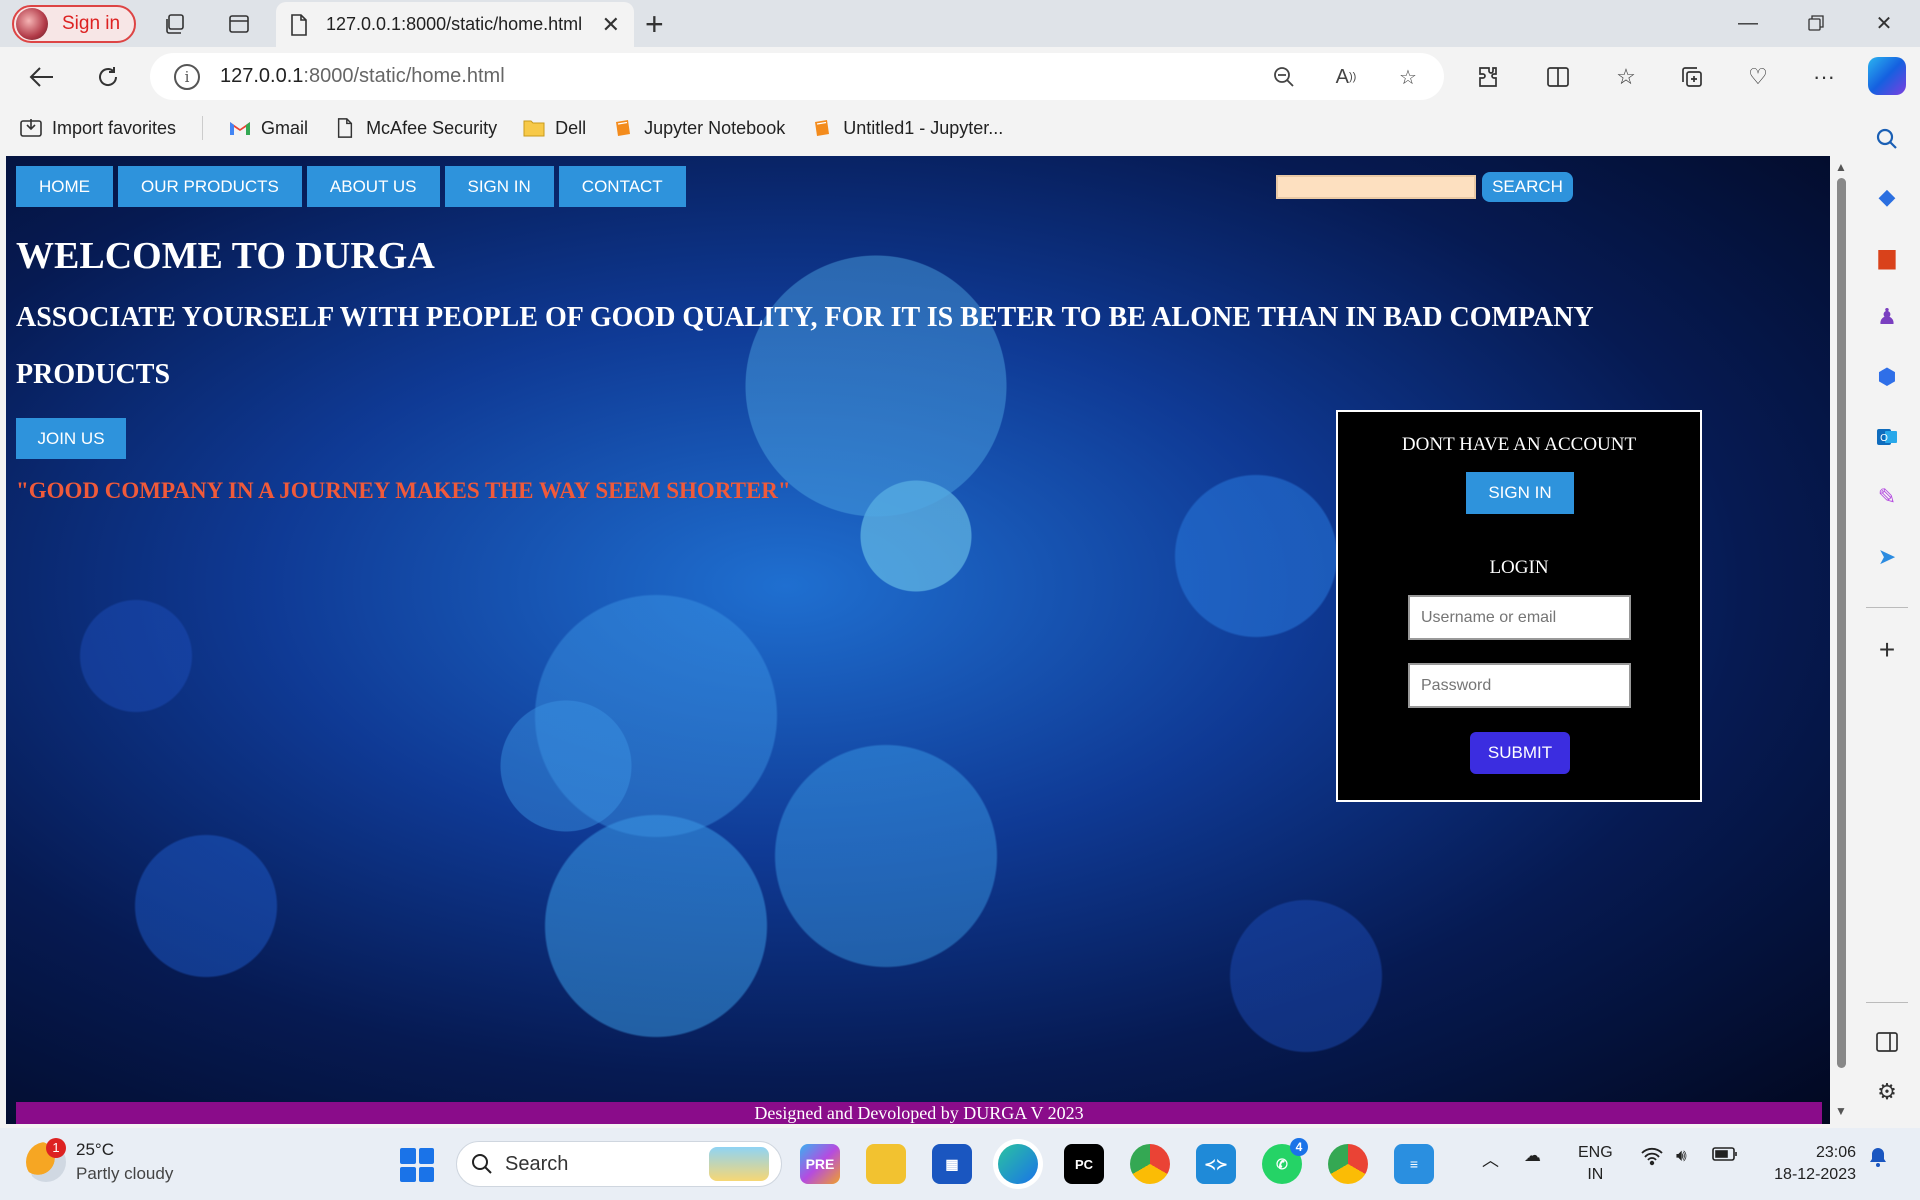 Image resolution: width=1920 pixels, height=1200 pixels. What do you see at coordinates (108, 77) in the screenshot?
I see `refresh-icon` at bounding box center [108, 77].